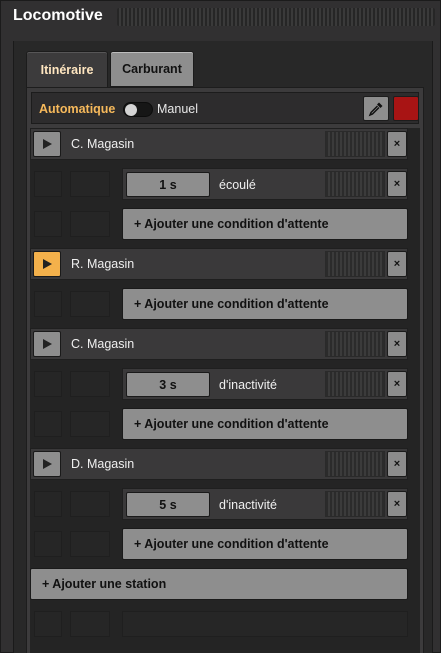  I want to click on drag-handle, so click(276, 17).